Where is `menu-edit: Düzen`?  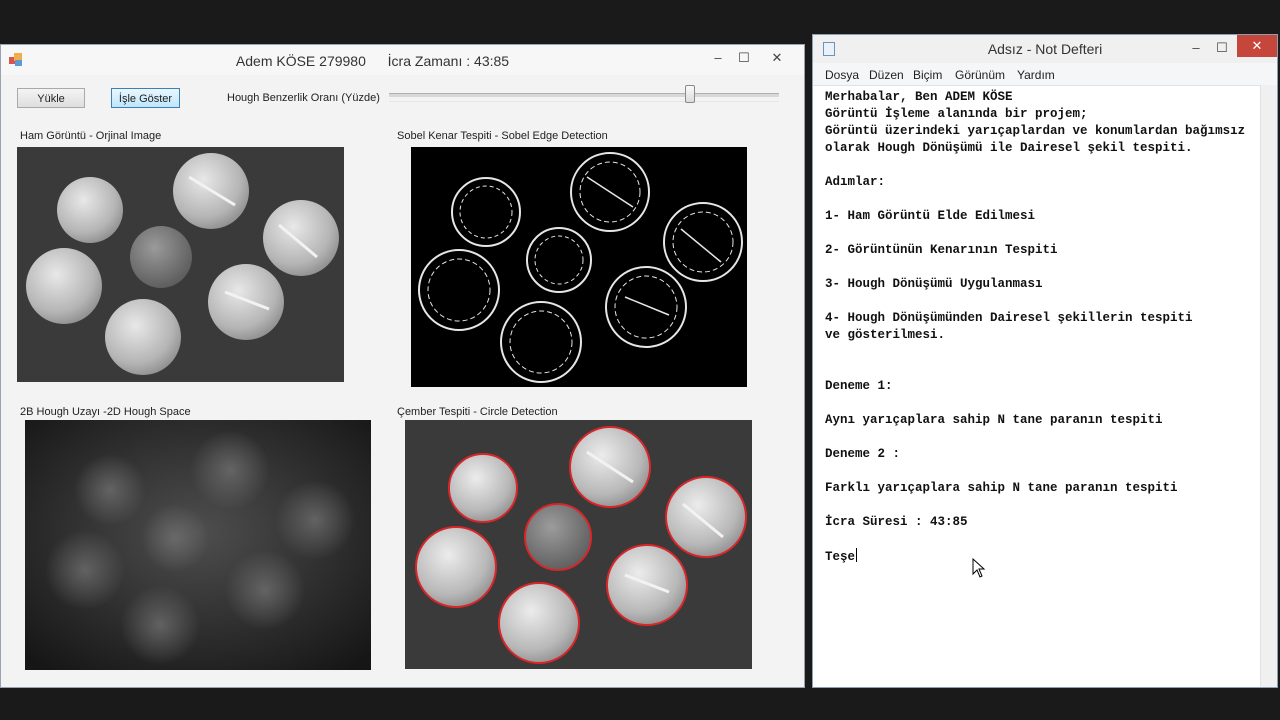
menu-edit: Düzen is located at coordinates (886, 75).